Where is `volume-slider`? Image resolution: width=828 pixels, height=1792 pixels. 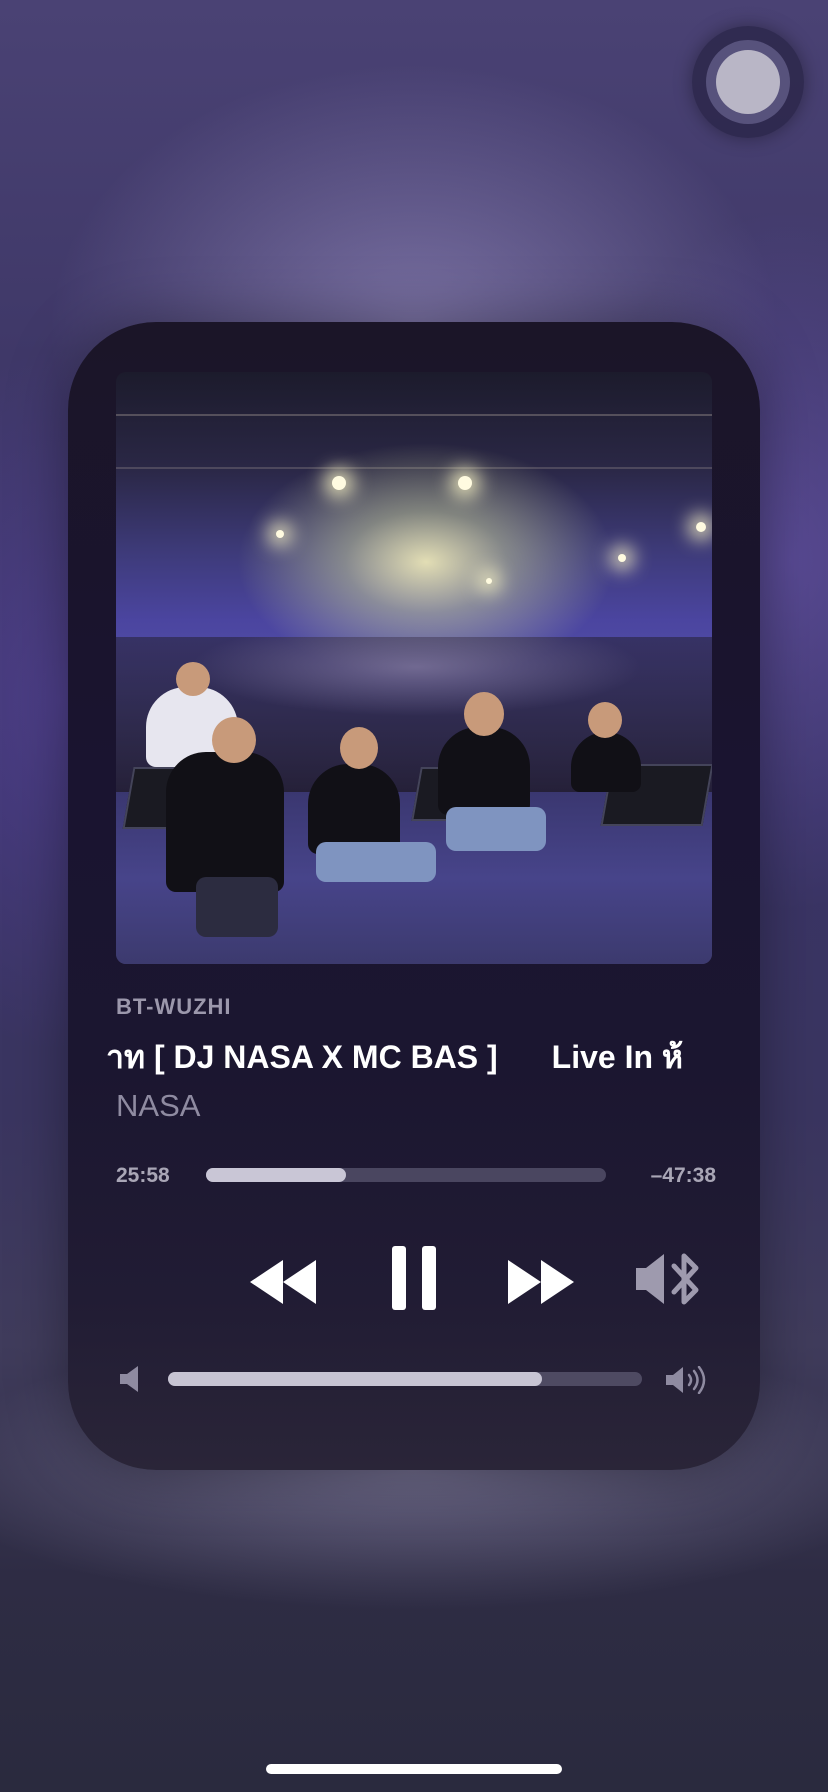 volume-slider is located at coordinates (405, 1379).